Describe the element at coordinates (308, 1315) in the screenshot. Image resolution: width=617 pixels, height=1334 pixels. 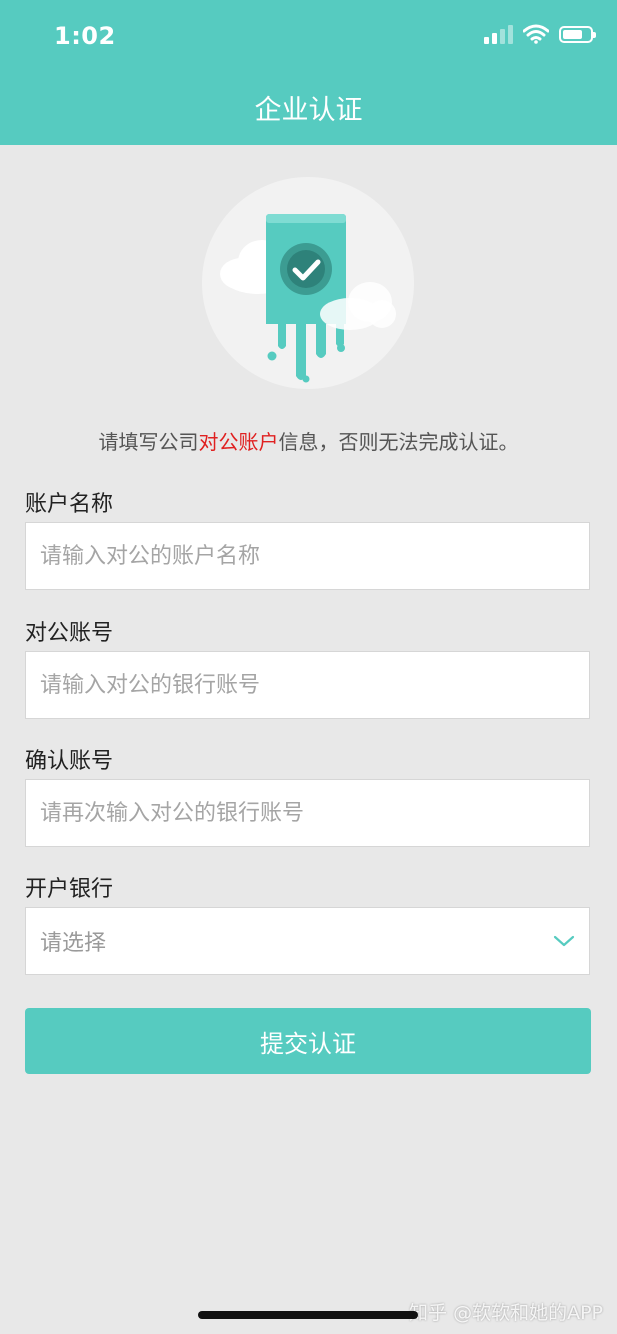
I see `home-indicator` at that location.